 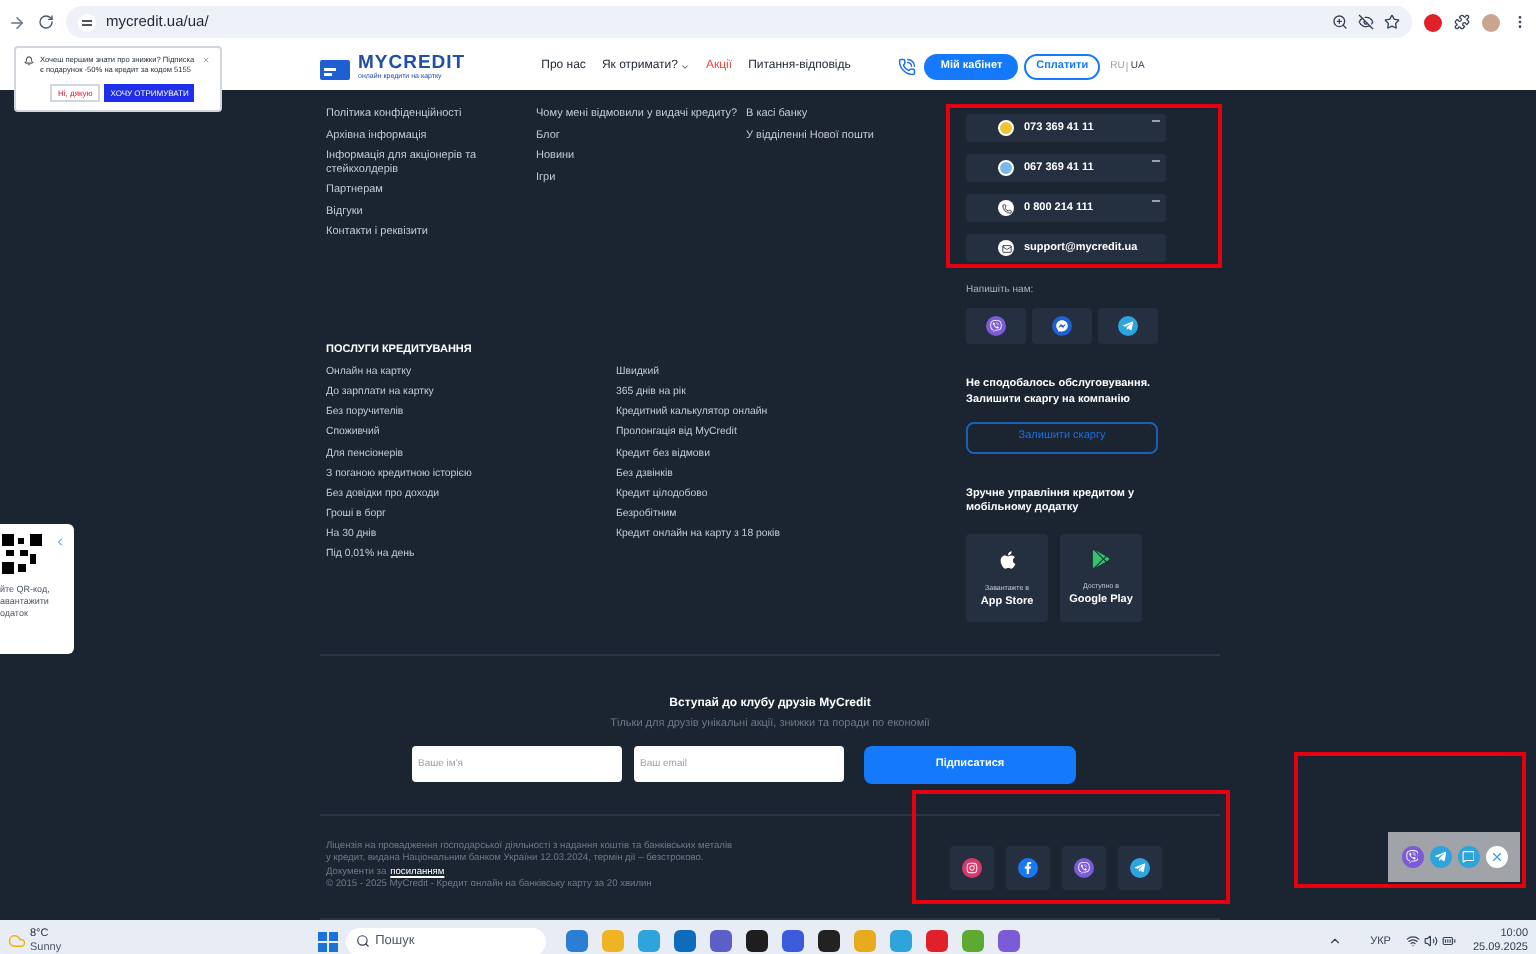 I want to click on chat-icon, so click(x=1468, y=857).